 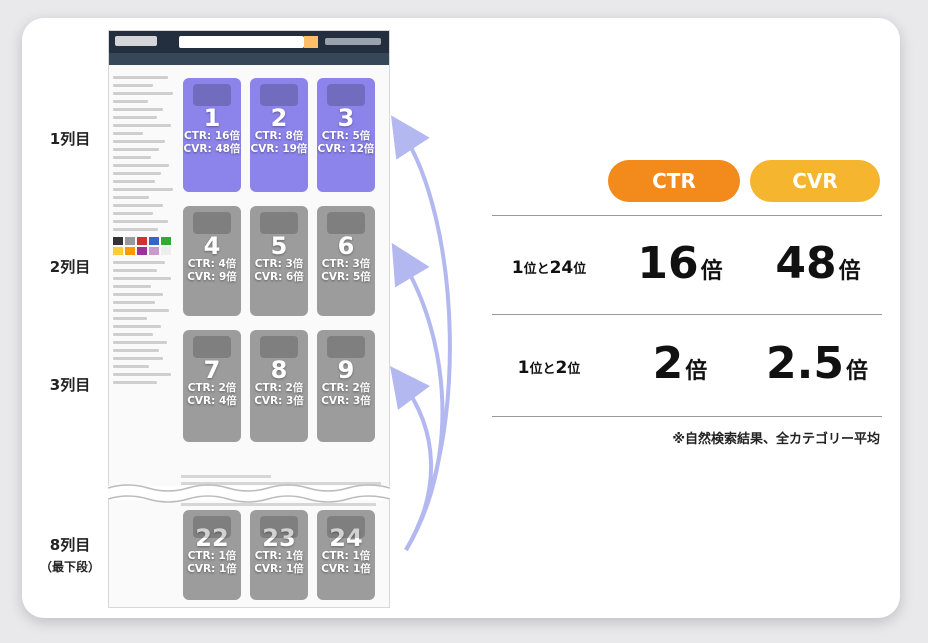 I want to click on comparison-arrows, so click(x=421, y=333).